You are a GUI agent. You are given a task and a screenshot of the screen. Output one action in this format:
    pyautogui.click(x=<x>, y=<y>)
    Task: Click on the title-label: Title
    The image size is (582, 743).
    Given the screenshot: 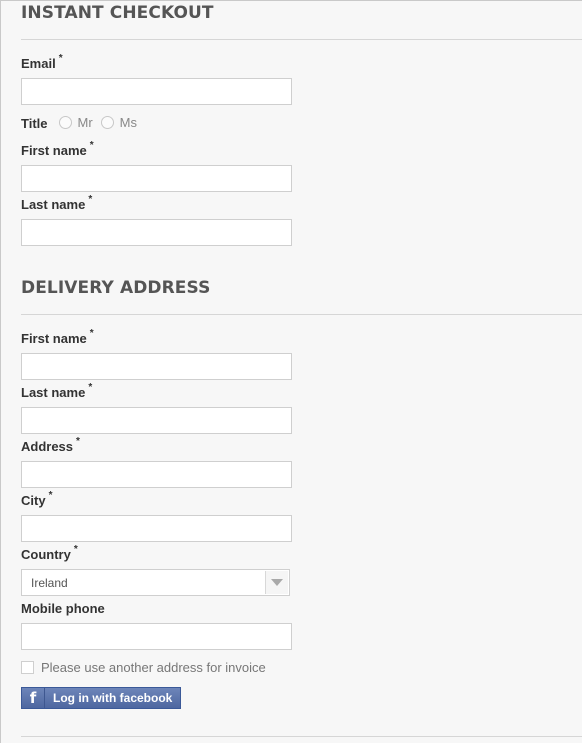 What is the action you would take?
    pyautogui.click(x=34, y=123)
    